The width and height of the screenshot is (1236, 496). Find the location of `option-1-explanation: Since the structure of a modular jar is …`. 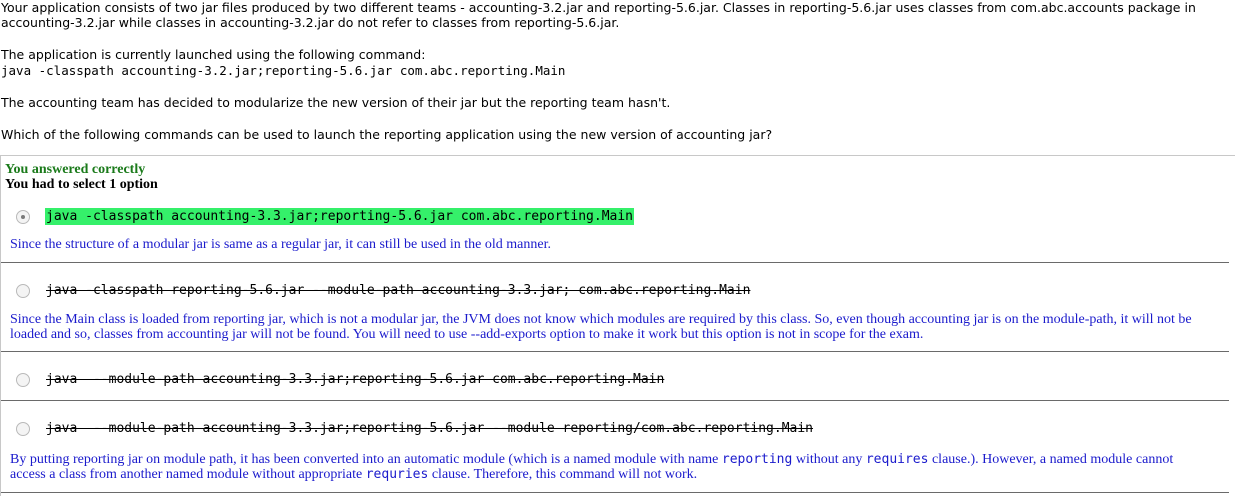

option-1-explanation: Since the structure of a modular jar is … is located at coordinates (280, 244).